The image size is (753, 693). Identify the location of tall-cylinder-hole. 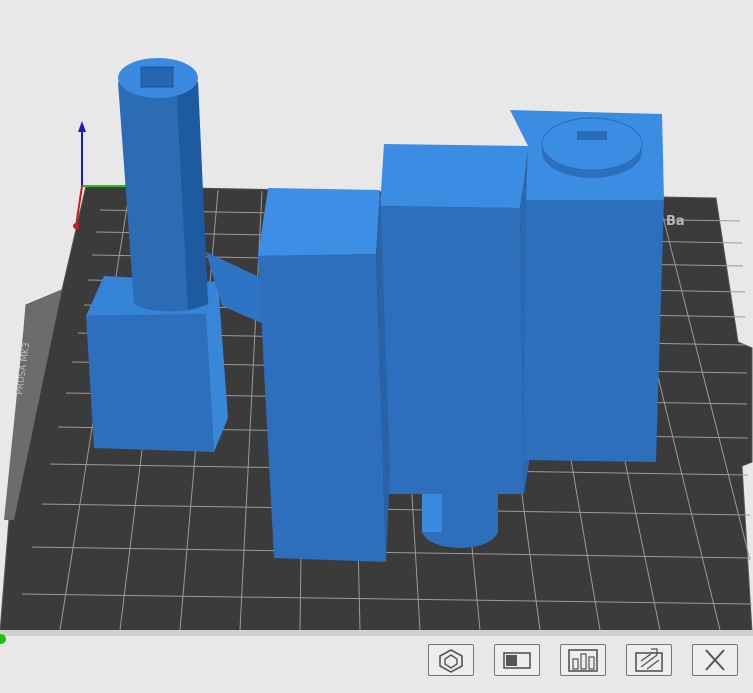
(157, 77).